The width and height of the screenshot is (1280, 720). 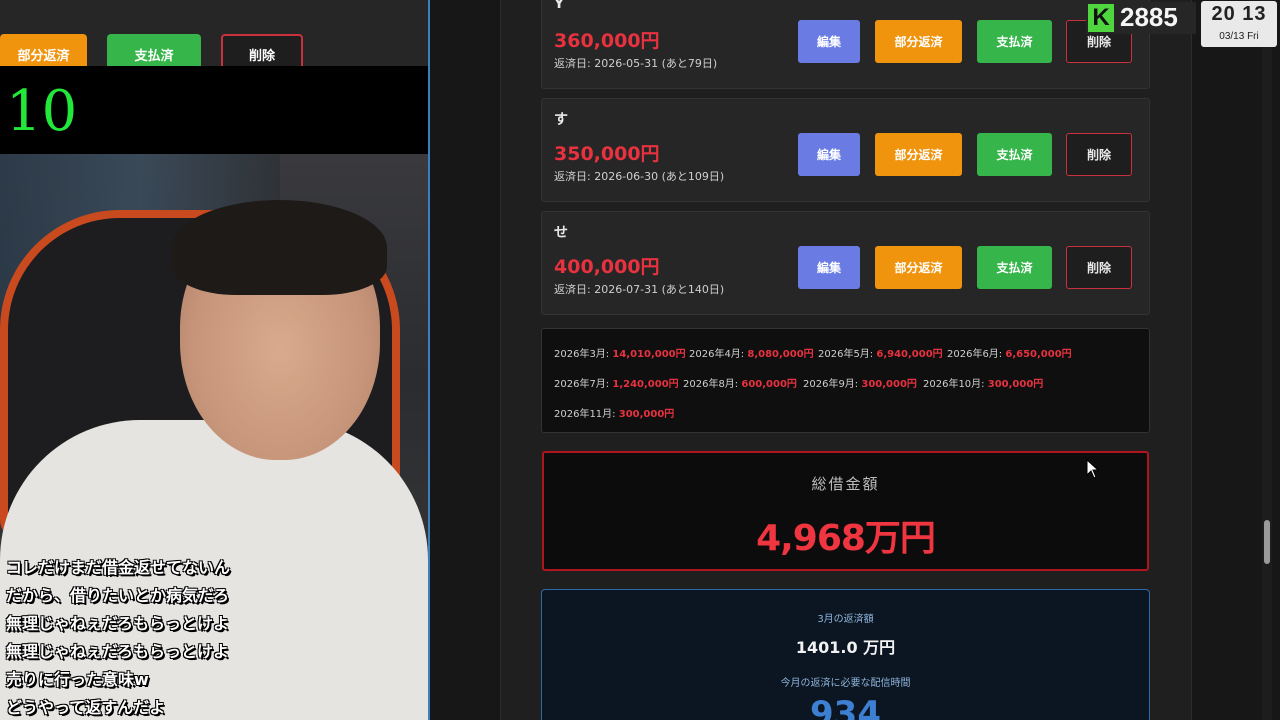 What do you see at coordinates (607, 154) in the screenshot?
I see `debt-amount: 350,000円` at bounding box center [607, 154].